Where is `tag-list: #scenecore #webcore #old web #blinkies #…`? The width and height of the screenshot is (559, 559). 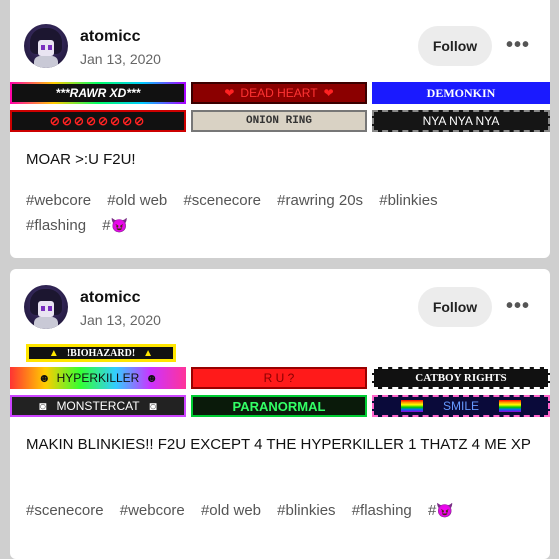
tag-list: #scenecore #webcore #old web #blinkies #… is located at coordinates (276, 510).